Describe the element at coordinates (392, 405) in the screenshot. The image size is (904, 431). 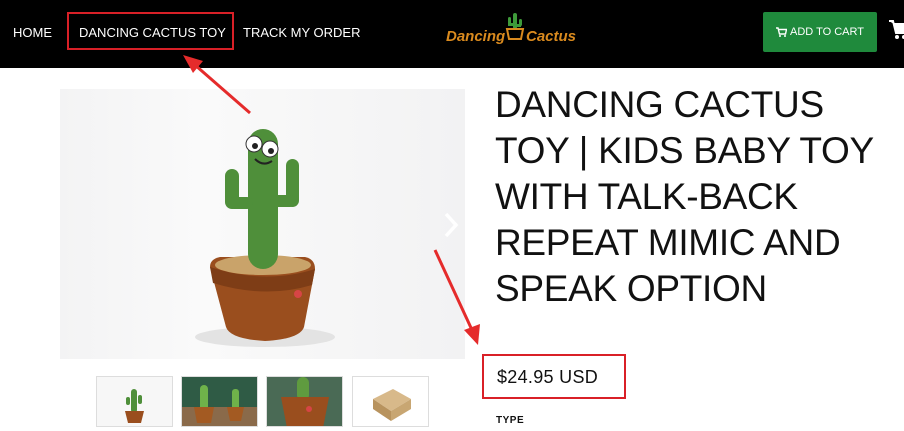
I see `product-box-thumbnail-image` at that location.